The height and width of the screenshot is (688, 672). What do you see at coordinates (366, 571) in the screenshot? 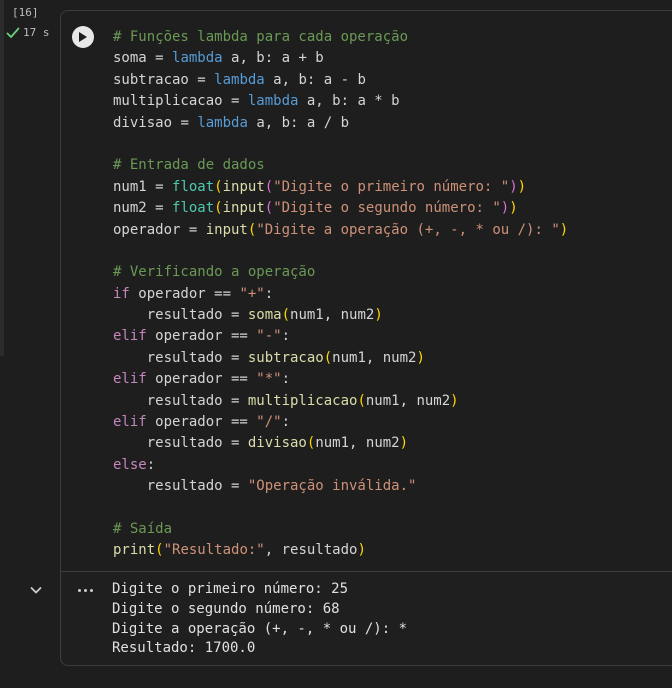
I see `output-divider` at bounding box center [366, 571].